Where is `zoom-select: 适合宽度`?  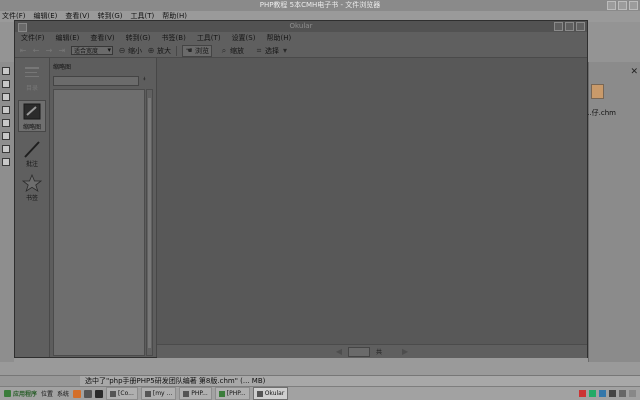
zoom-select: 适合宽度 is located at coordinates (92, 50).